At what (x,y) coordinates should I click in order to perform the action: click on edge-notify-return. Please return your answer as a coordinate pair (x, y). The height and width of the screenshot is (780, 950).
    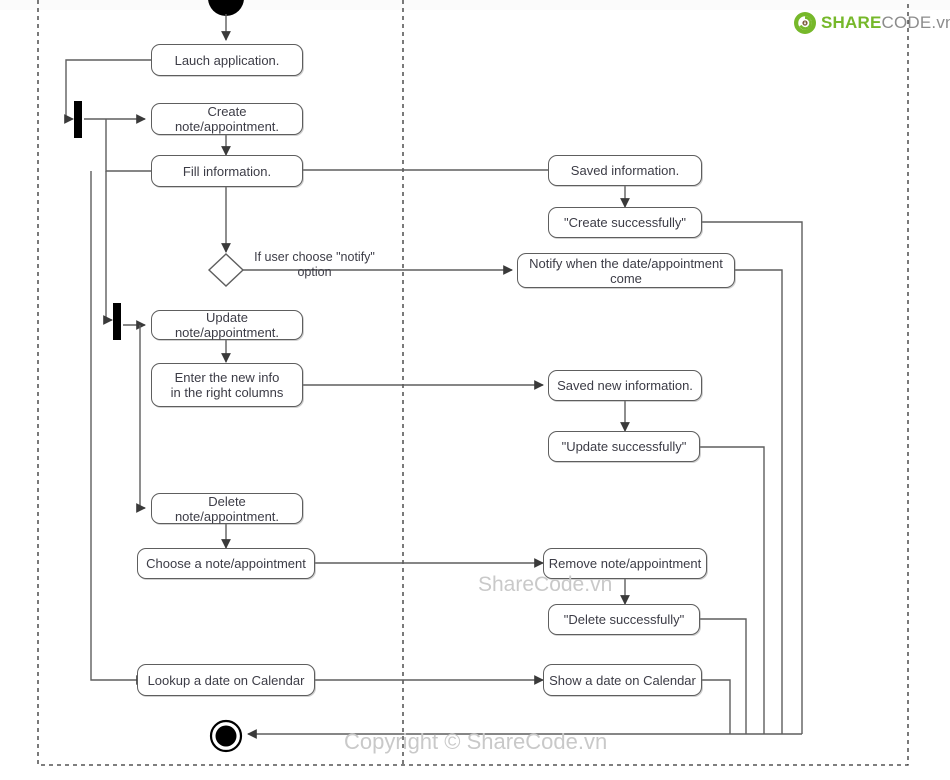
    Looking at the image, I should click on (759, 501).